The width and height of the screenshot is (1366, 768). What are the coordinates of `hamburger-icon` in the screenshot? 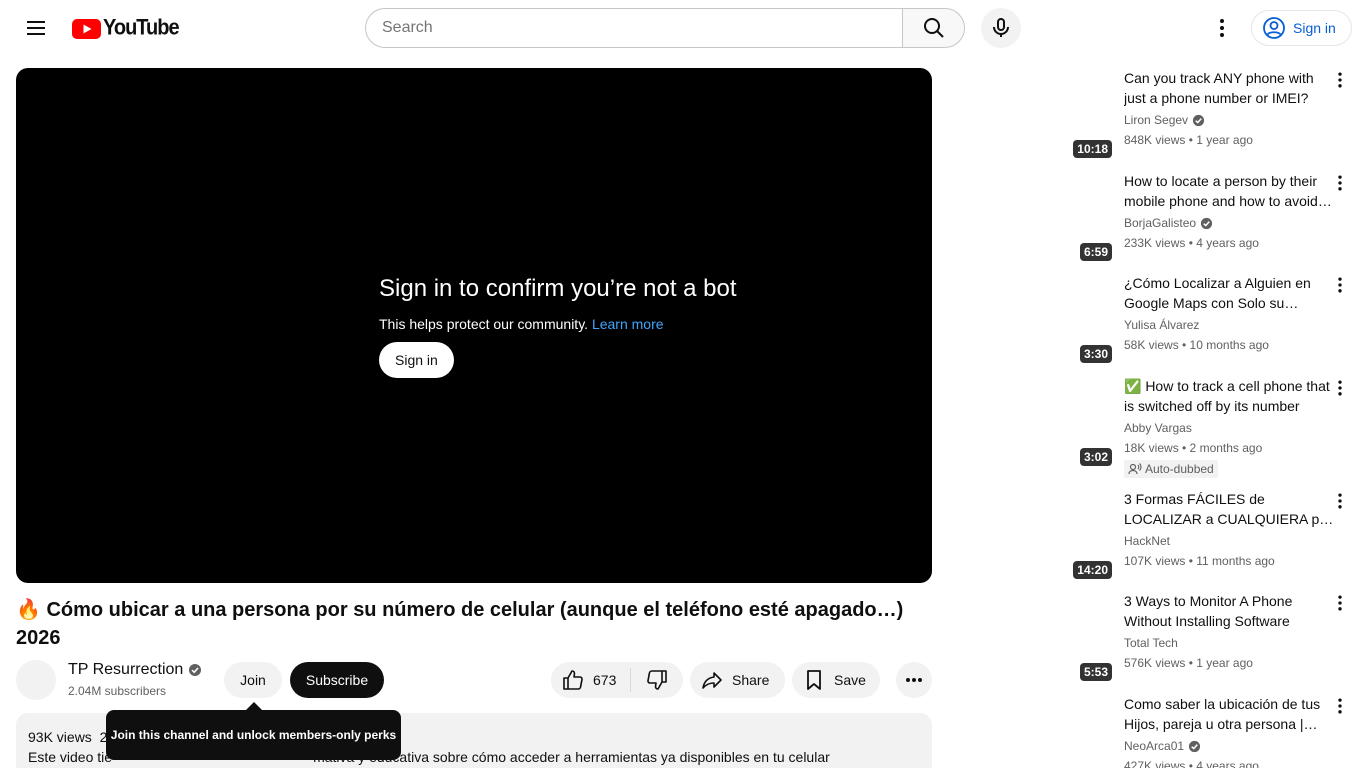 It's located at (36, 28).